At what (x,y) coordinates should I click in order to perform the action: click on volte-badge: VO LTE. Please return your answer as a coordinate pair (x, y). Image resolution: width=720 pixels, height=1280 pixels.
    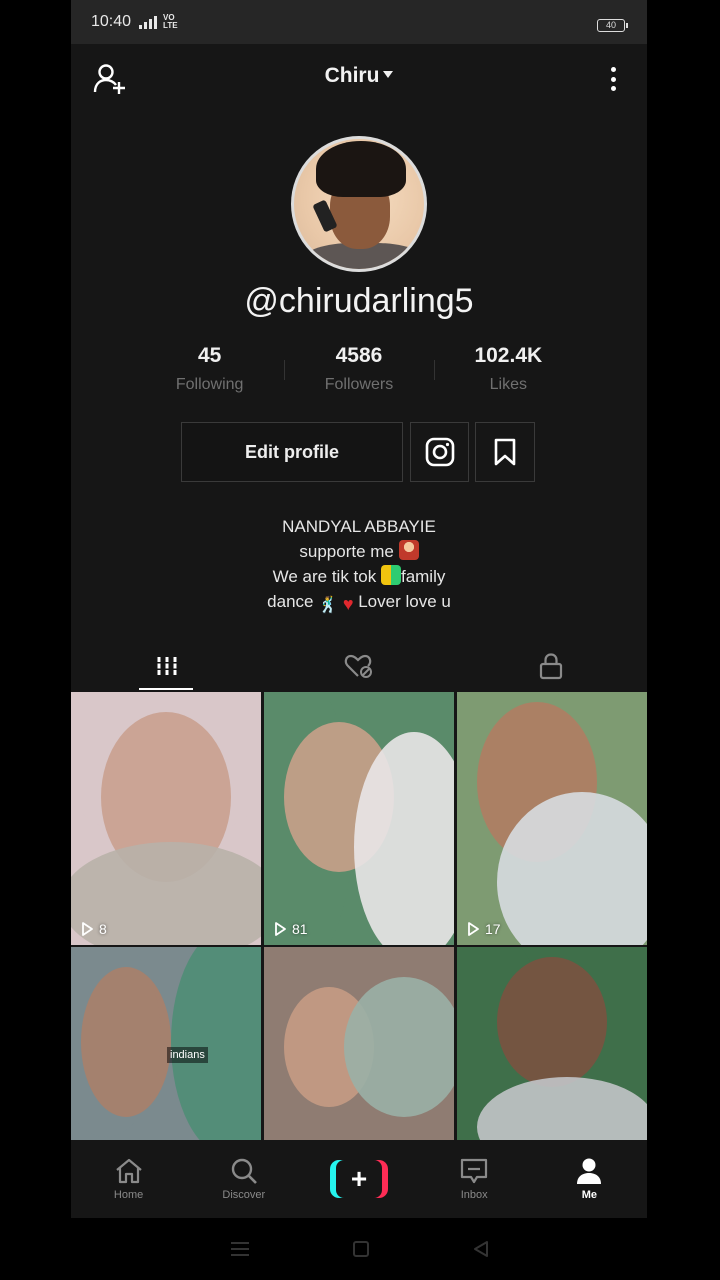
    Looking at the image, I should click on (170, 21).